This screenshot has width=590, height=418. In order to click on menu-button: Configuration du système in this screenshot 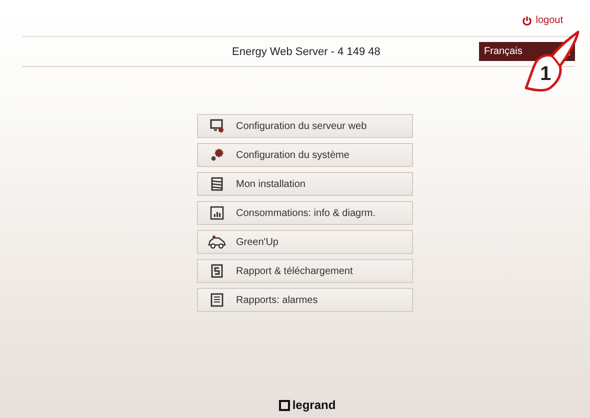, I will do `click(305, 155)`.